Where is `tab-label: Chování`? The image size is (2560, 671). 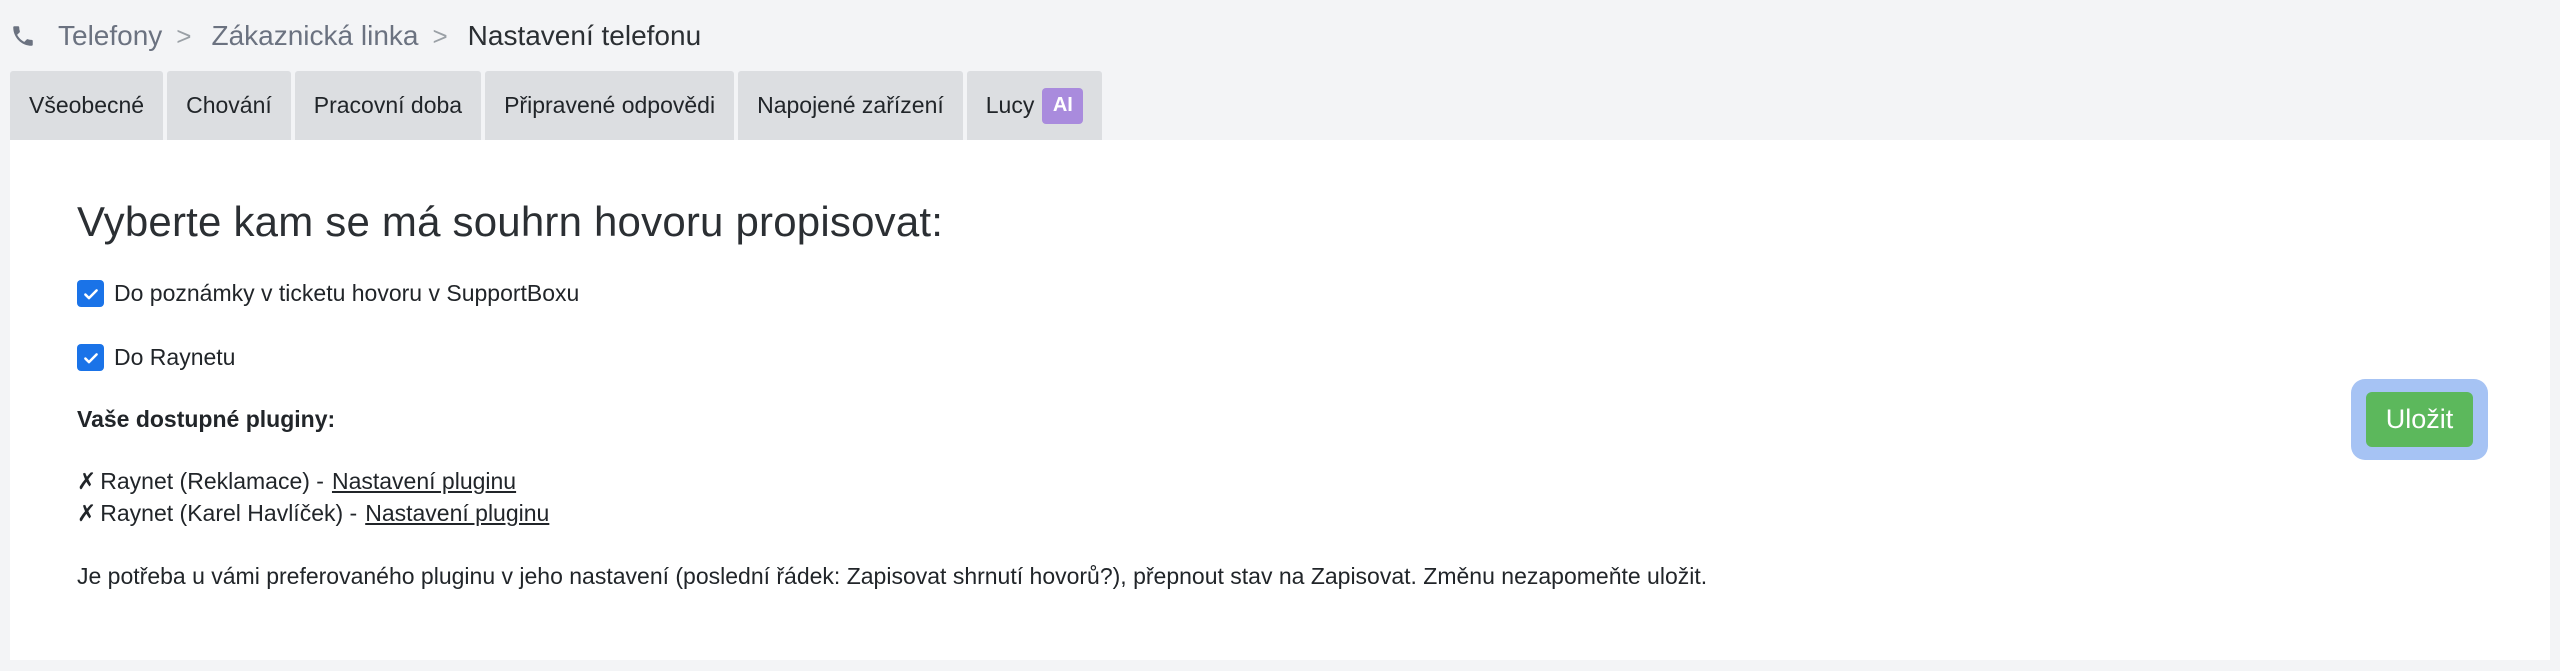
tab-label: Chování is located at coordinates (229, 105).